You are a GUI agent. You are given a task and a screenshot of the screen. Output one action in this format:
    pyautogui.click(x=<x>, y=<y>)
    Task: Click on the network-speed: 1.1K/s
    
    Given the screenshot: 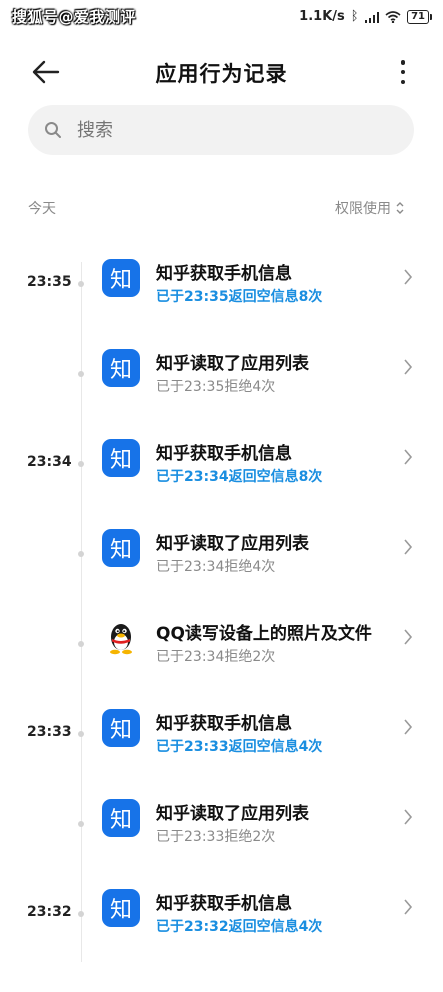 What is the action you would take?
    pyautogui.click(x=322, y=16)
    